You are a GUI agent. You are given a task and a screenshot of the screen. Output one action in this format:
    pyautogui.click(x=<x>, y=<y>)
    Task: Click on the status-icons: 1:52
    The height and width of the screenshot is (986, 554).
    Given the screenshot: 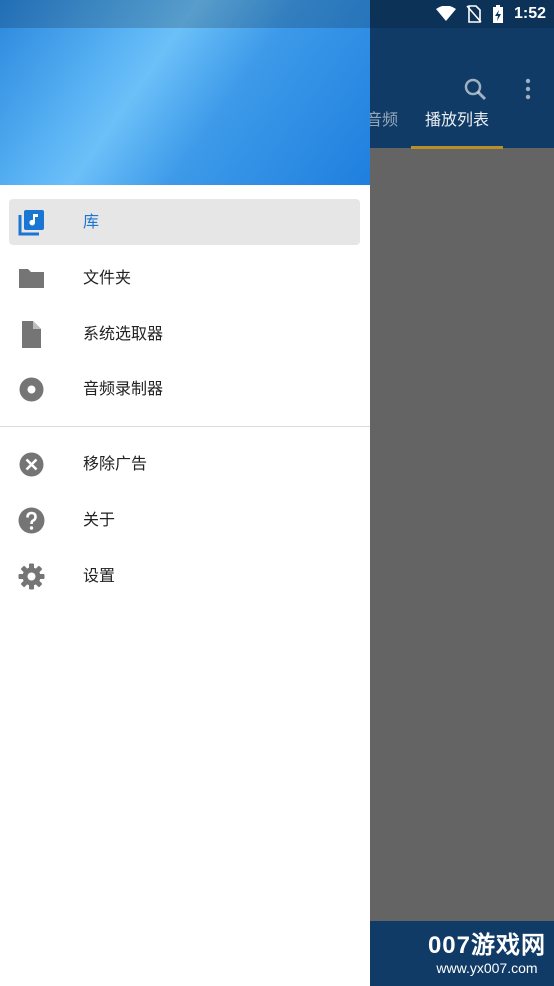 What is the action you would take?
    pyautogui.click(x=490, y=14)
    